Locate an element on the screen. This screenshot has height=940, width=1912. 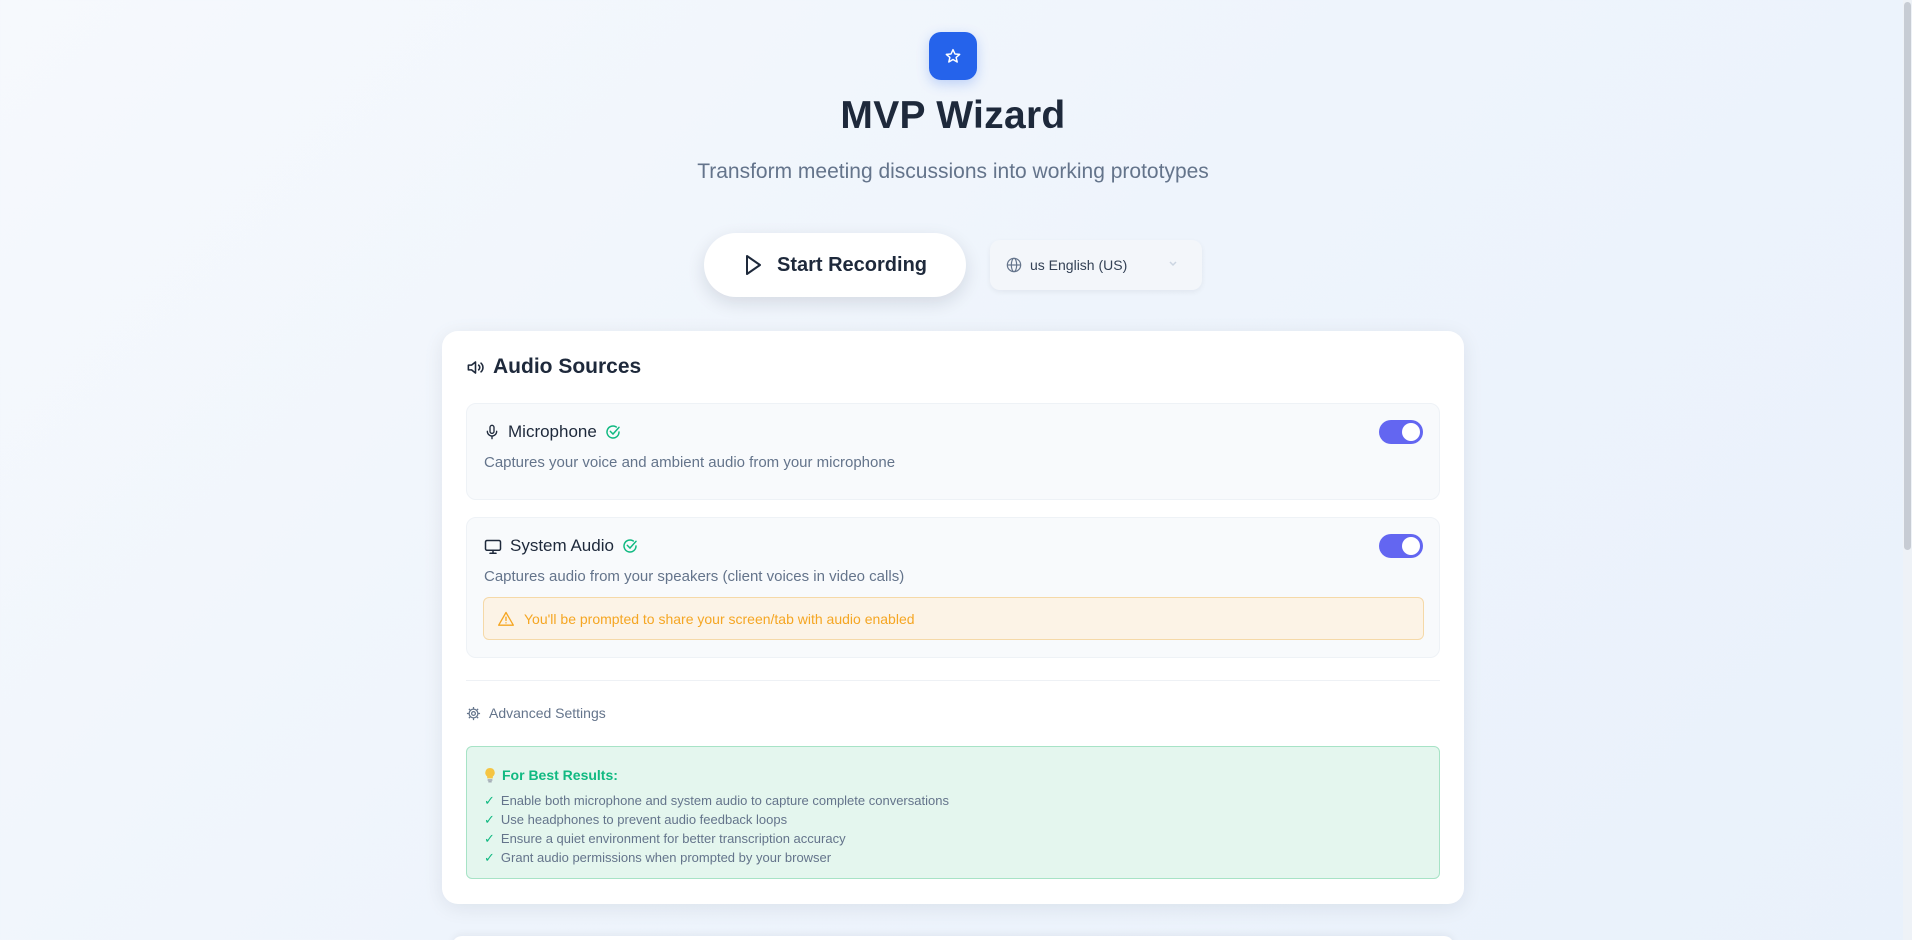
page-scrollbar is located at coordinates (1907, 470).